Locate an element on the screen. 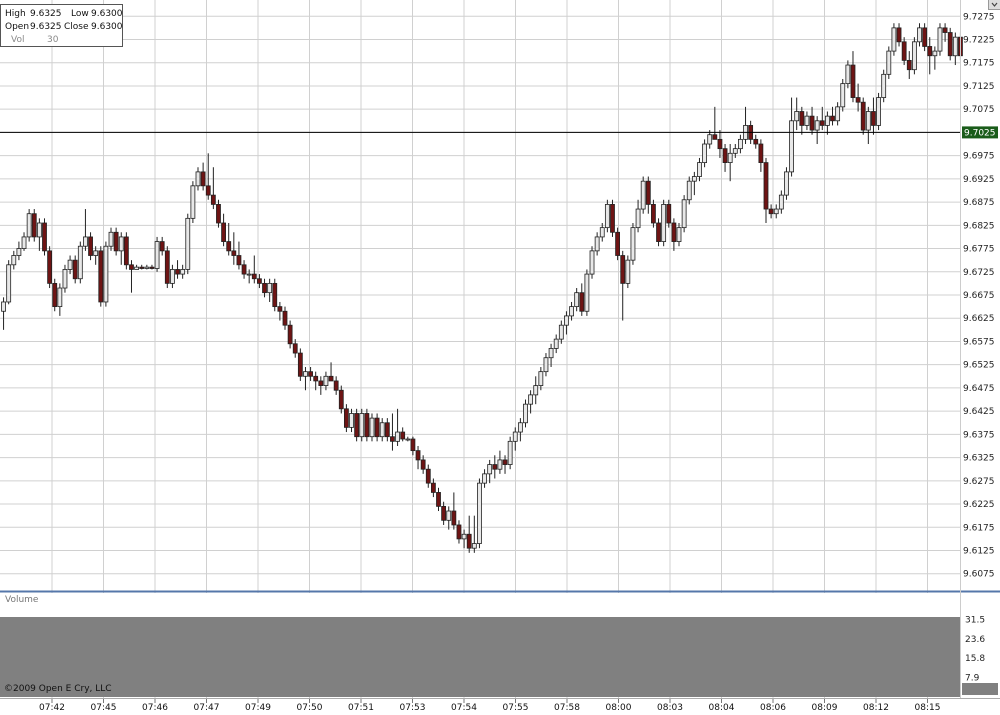 Image resolution: width=1000 pixels, height=715 pixels. y-tick-label: 9.7275 is located at coordinates (979, 17).